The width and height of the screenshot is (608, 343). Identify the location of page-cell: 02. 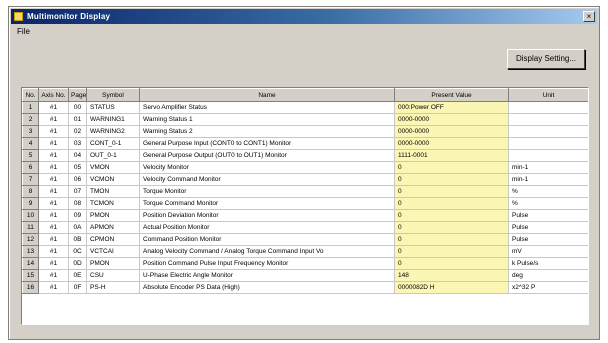
(77, 131).